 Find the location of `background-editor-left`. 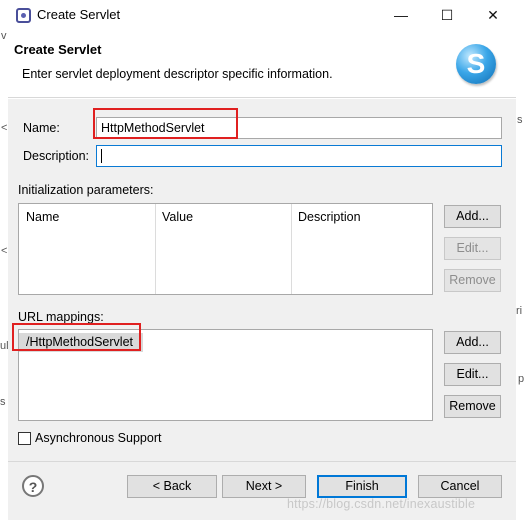

background-editor-left is located at coordinates (4, 277).